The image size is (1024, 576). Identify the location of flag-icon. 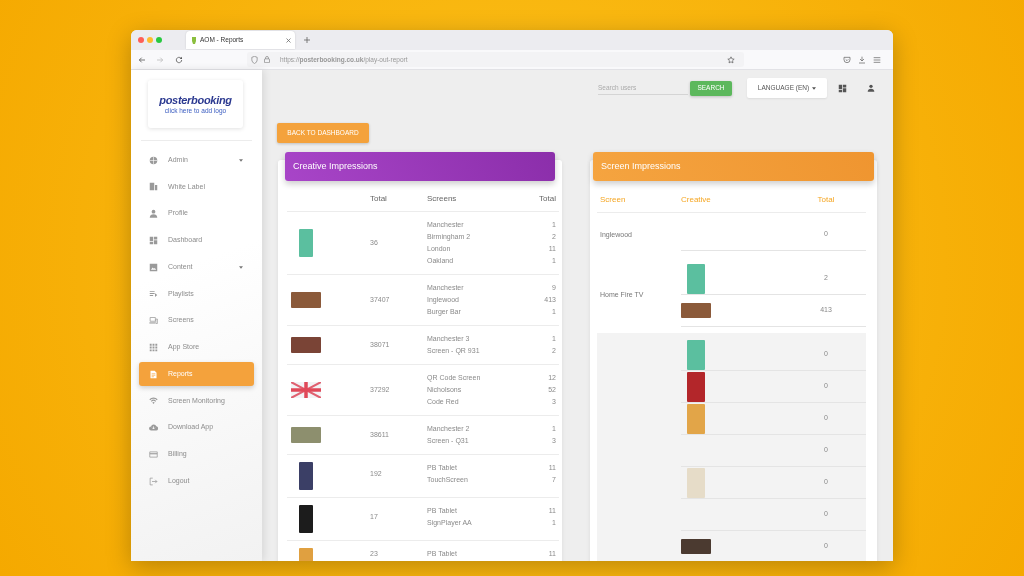
(306, 390).